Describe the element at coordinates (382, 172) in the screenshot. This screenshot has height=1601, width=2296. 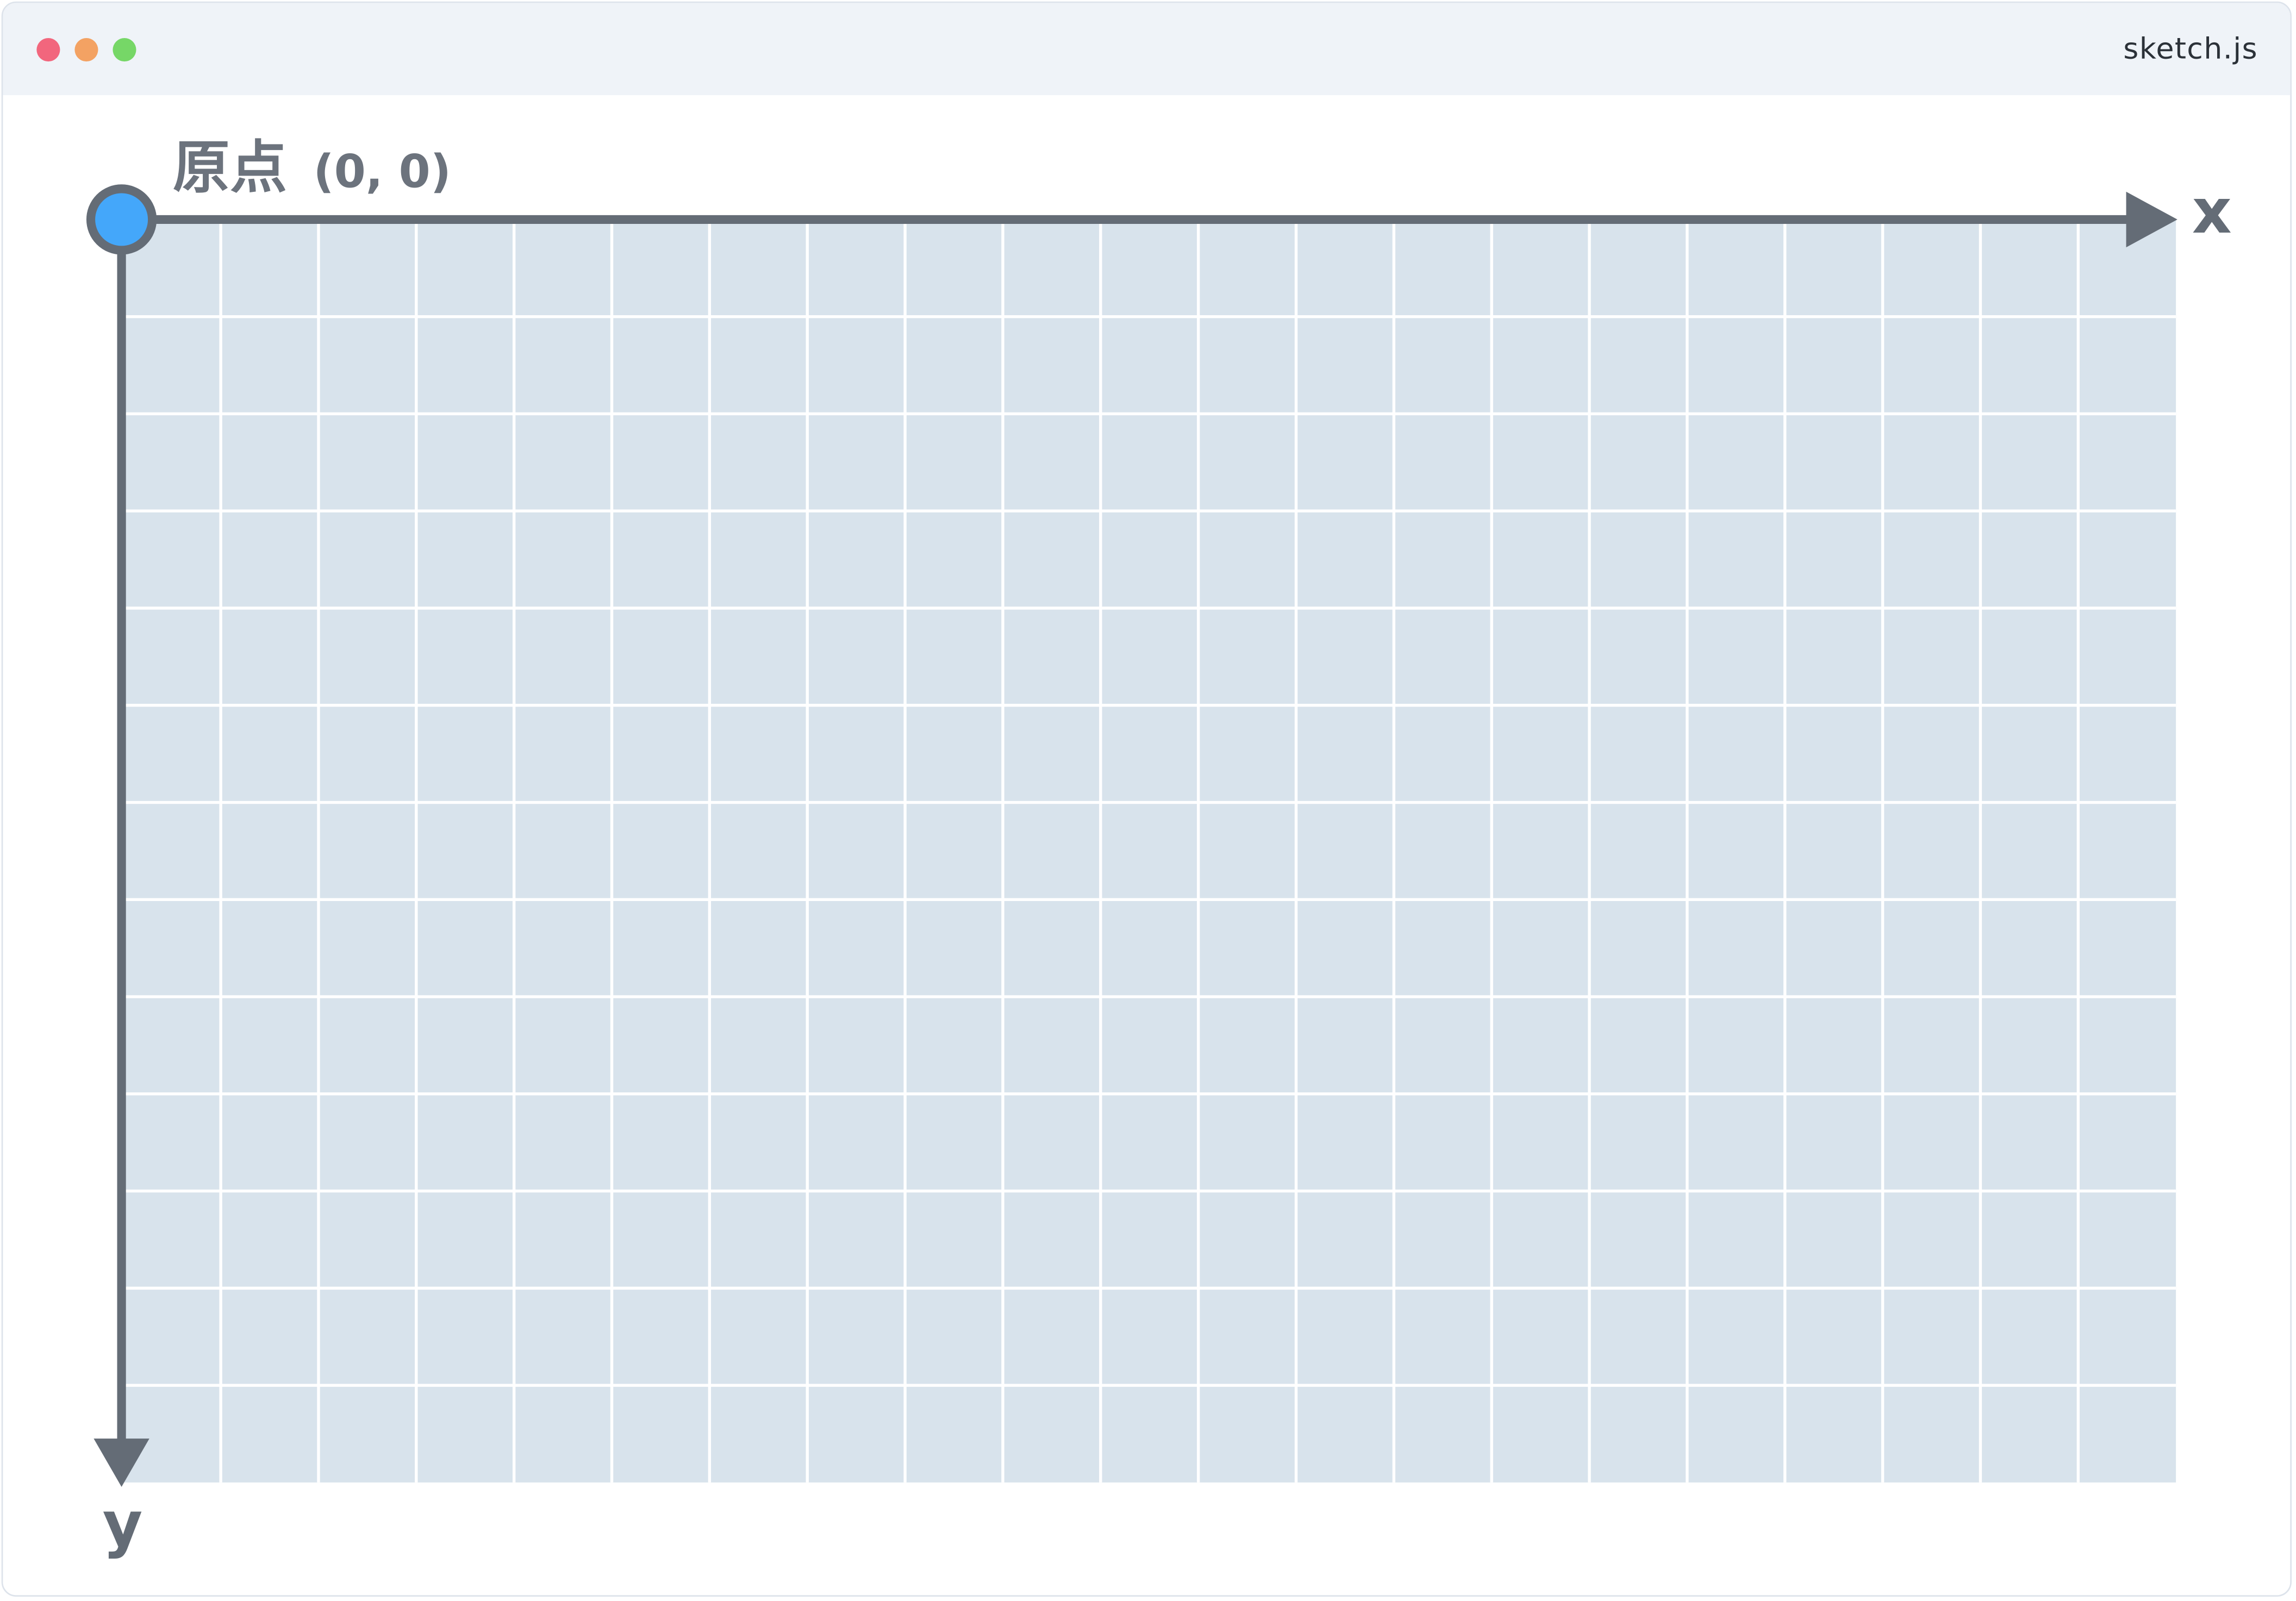
I see `origin-coordinate-text: (0, 0)` at that location.